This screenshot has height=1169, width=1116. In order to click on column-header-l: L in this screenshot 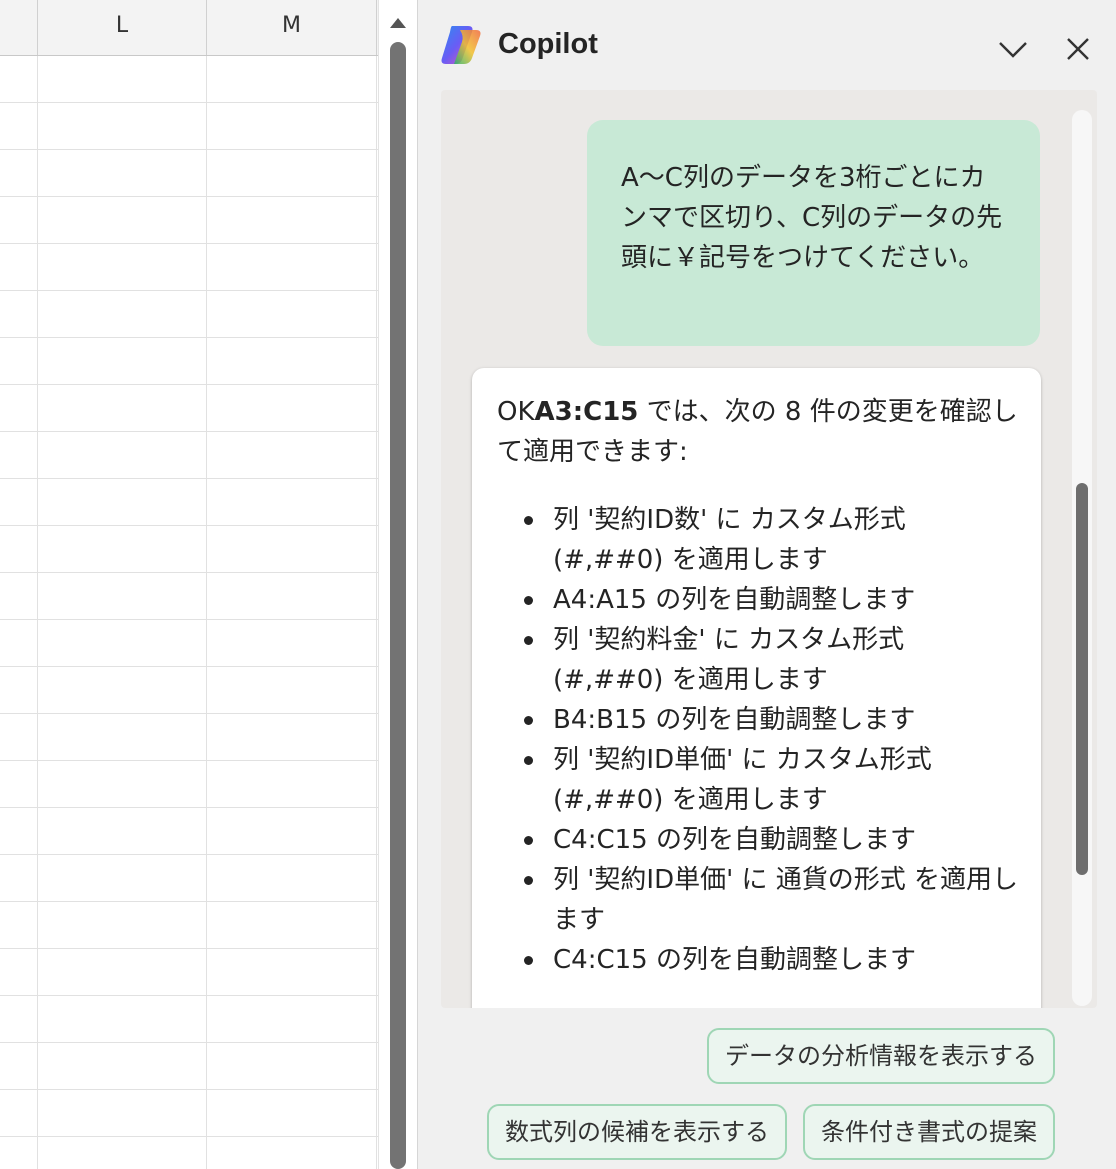, I will do `click(122, 27)`.